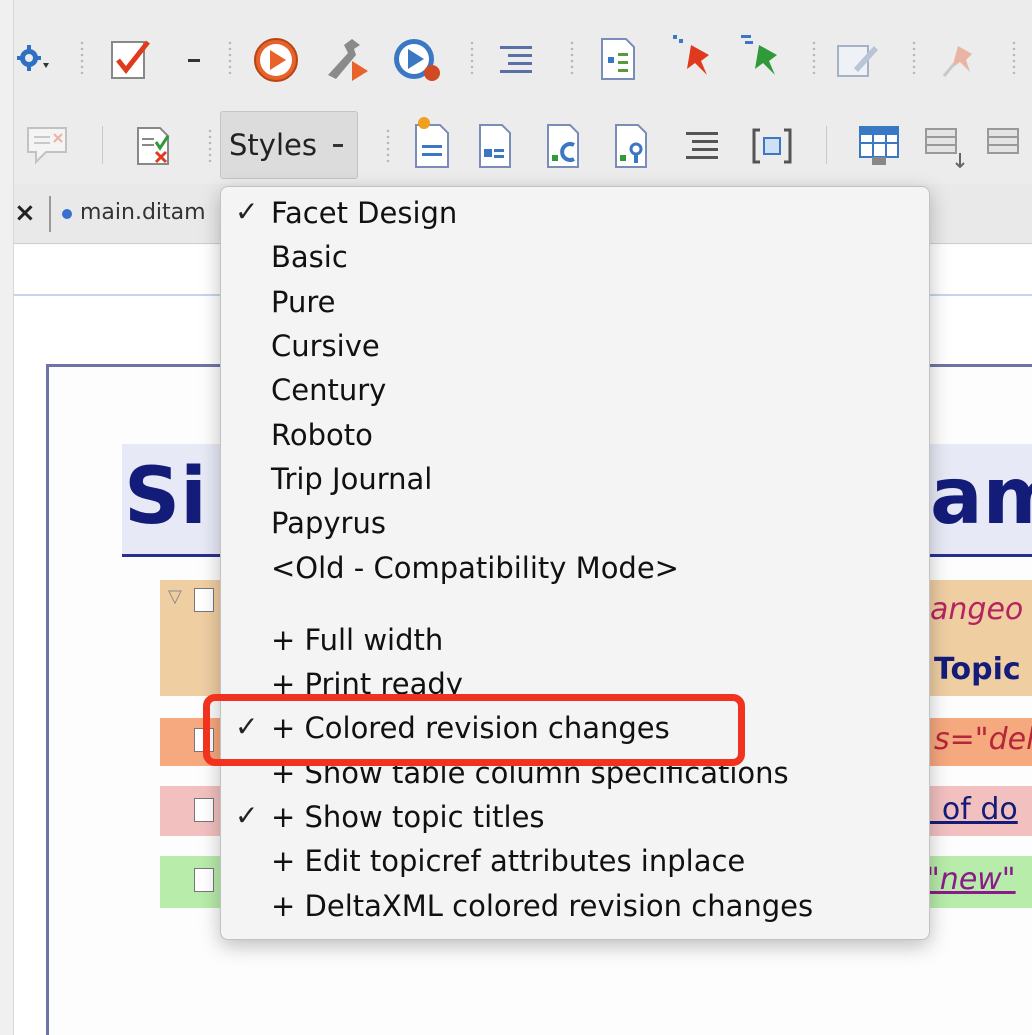 This screenshot has width=1032, height=1035. What do you see at coordinates (575, 437) in the screenshot?
I see `menu-item-roboto: Roboto` at bounding box center [575, 437].